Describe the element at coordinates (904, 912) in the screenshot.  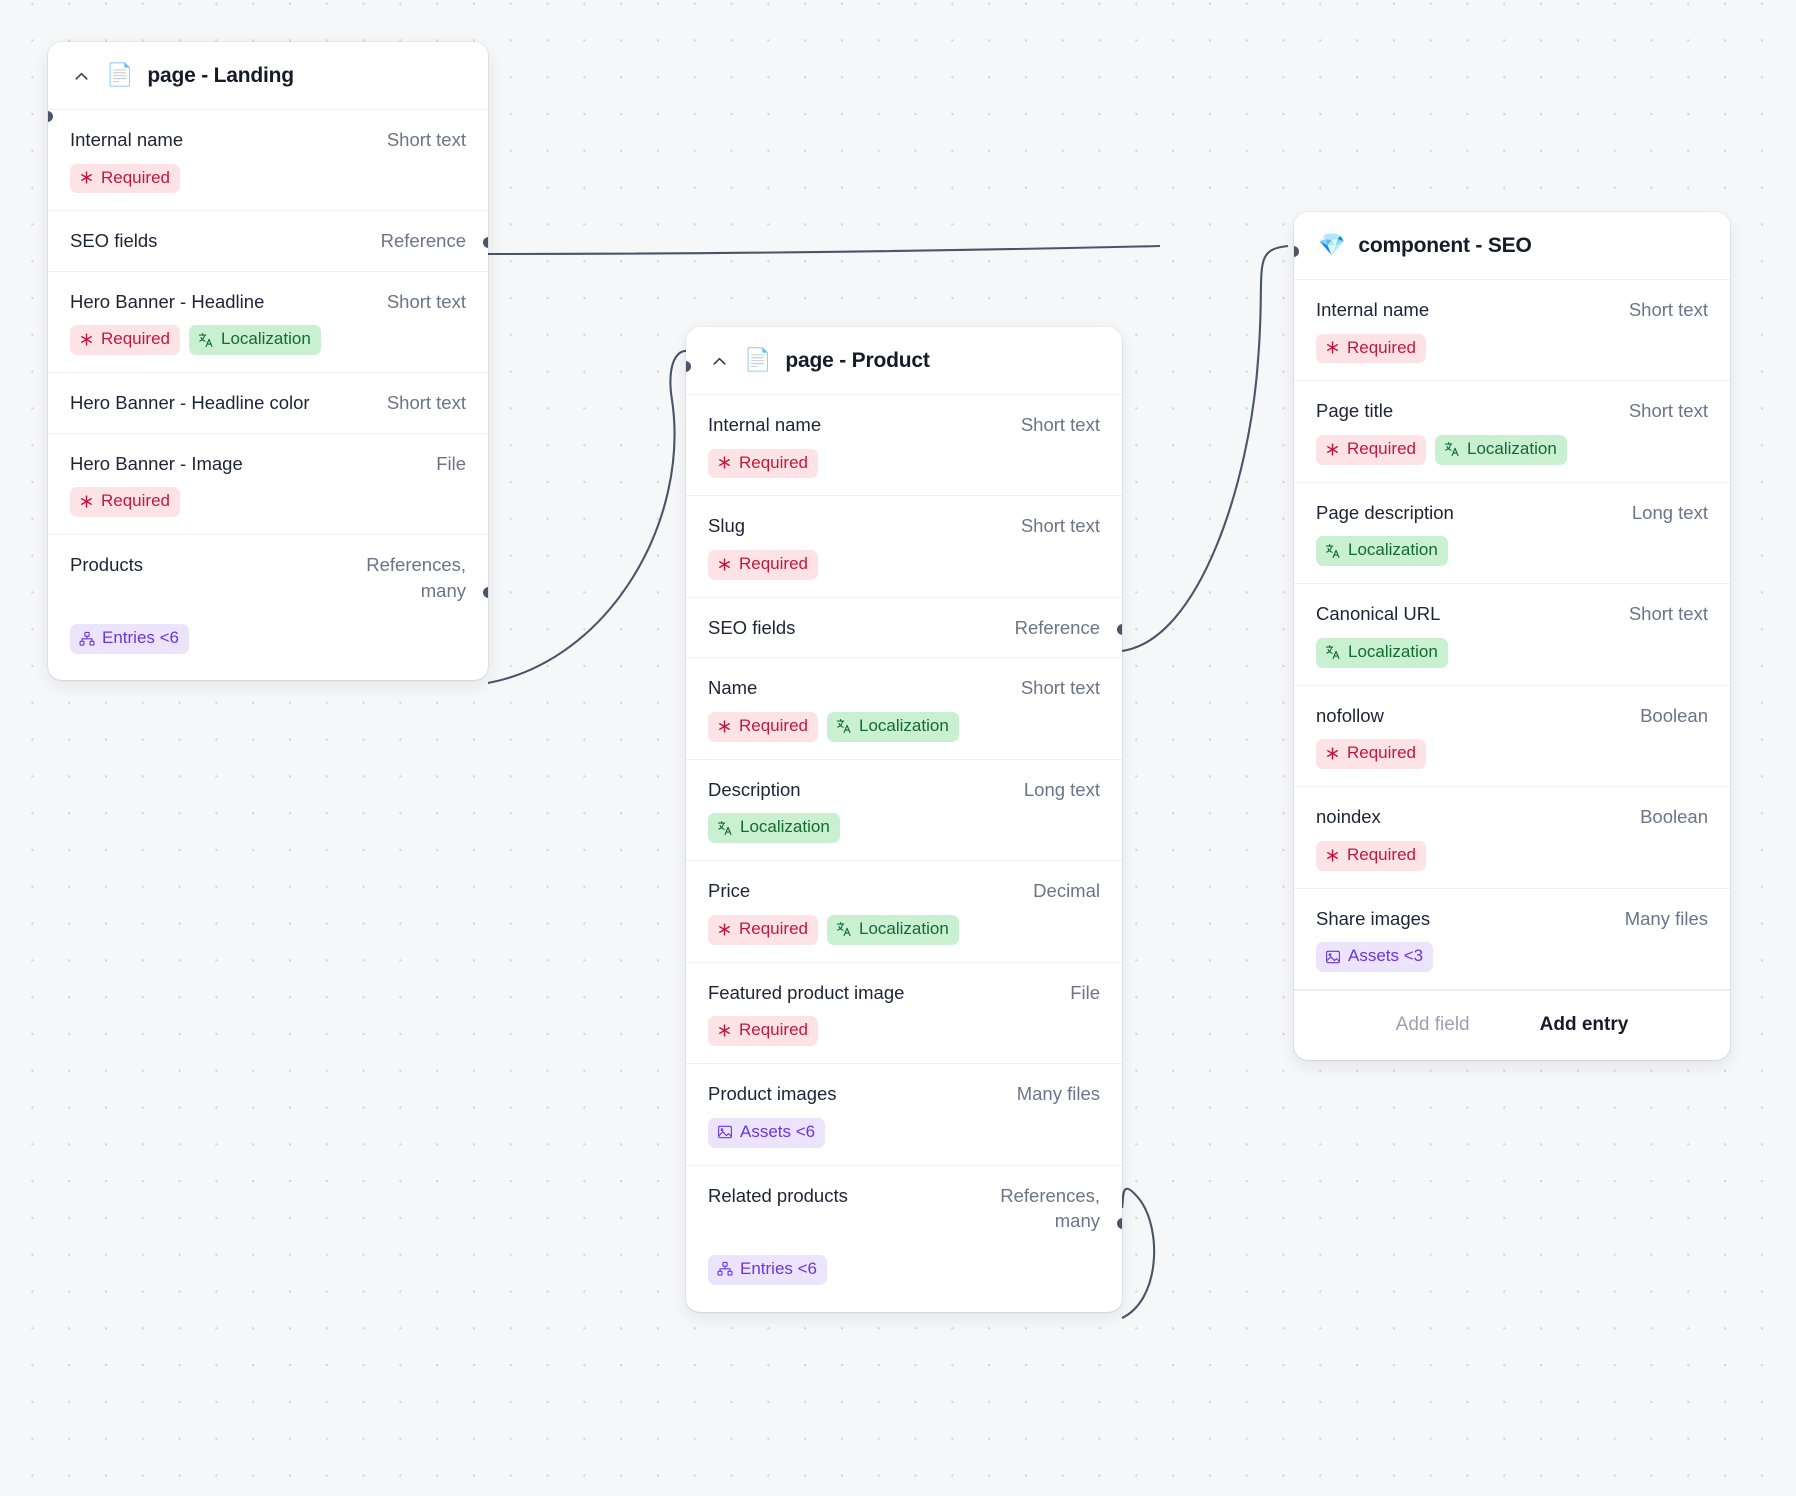
I see `field-row: Price Decimal Required Localization` at that location.